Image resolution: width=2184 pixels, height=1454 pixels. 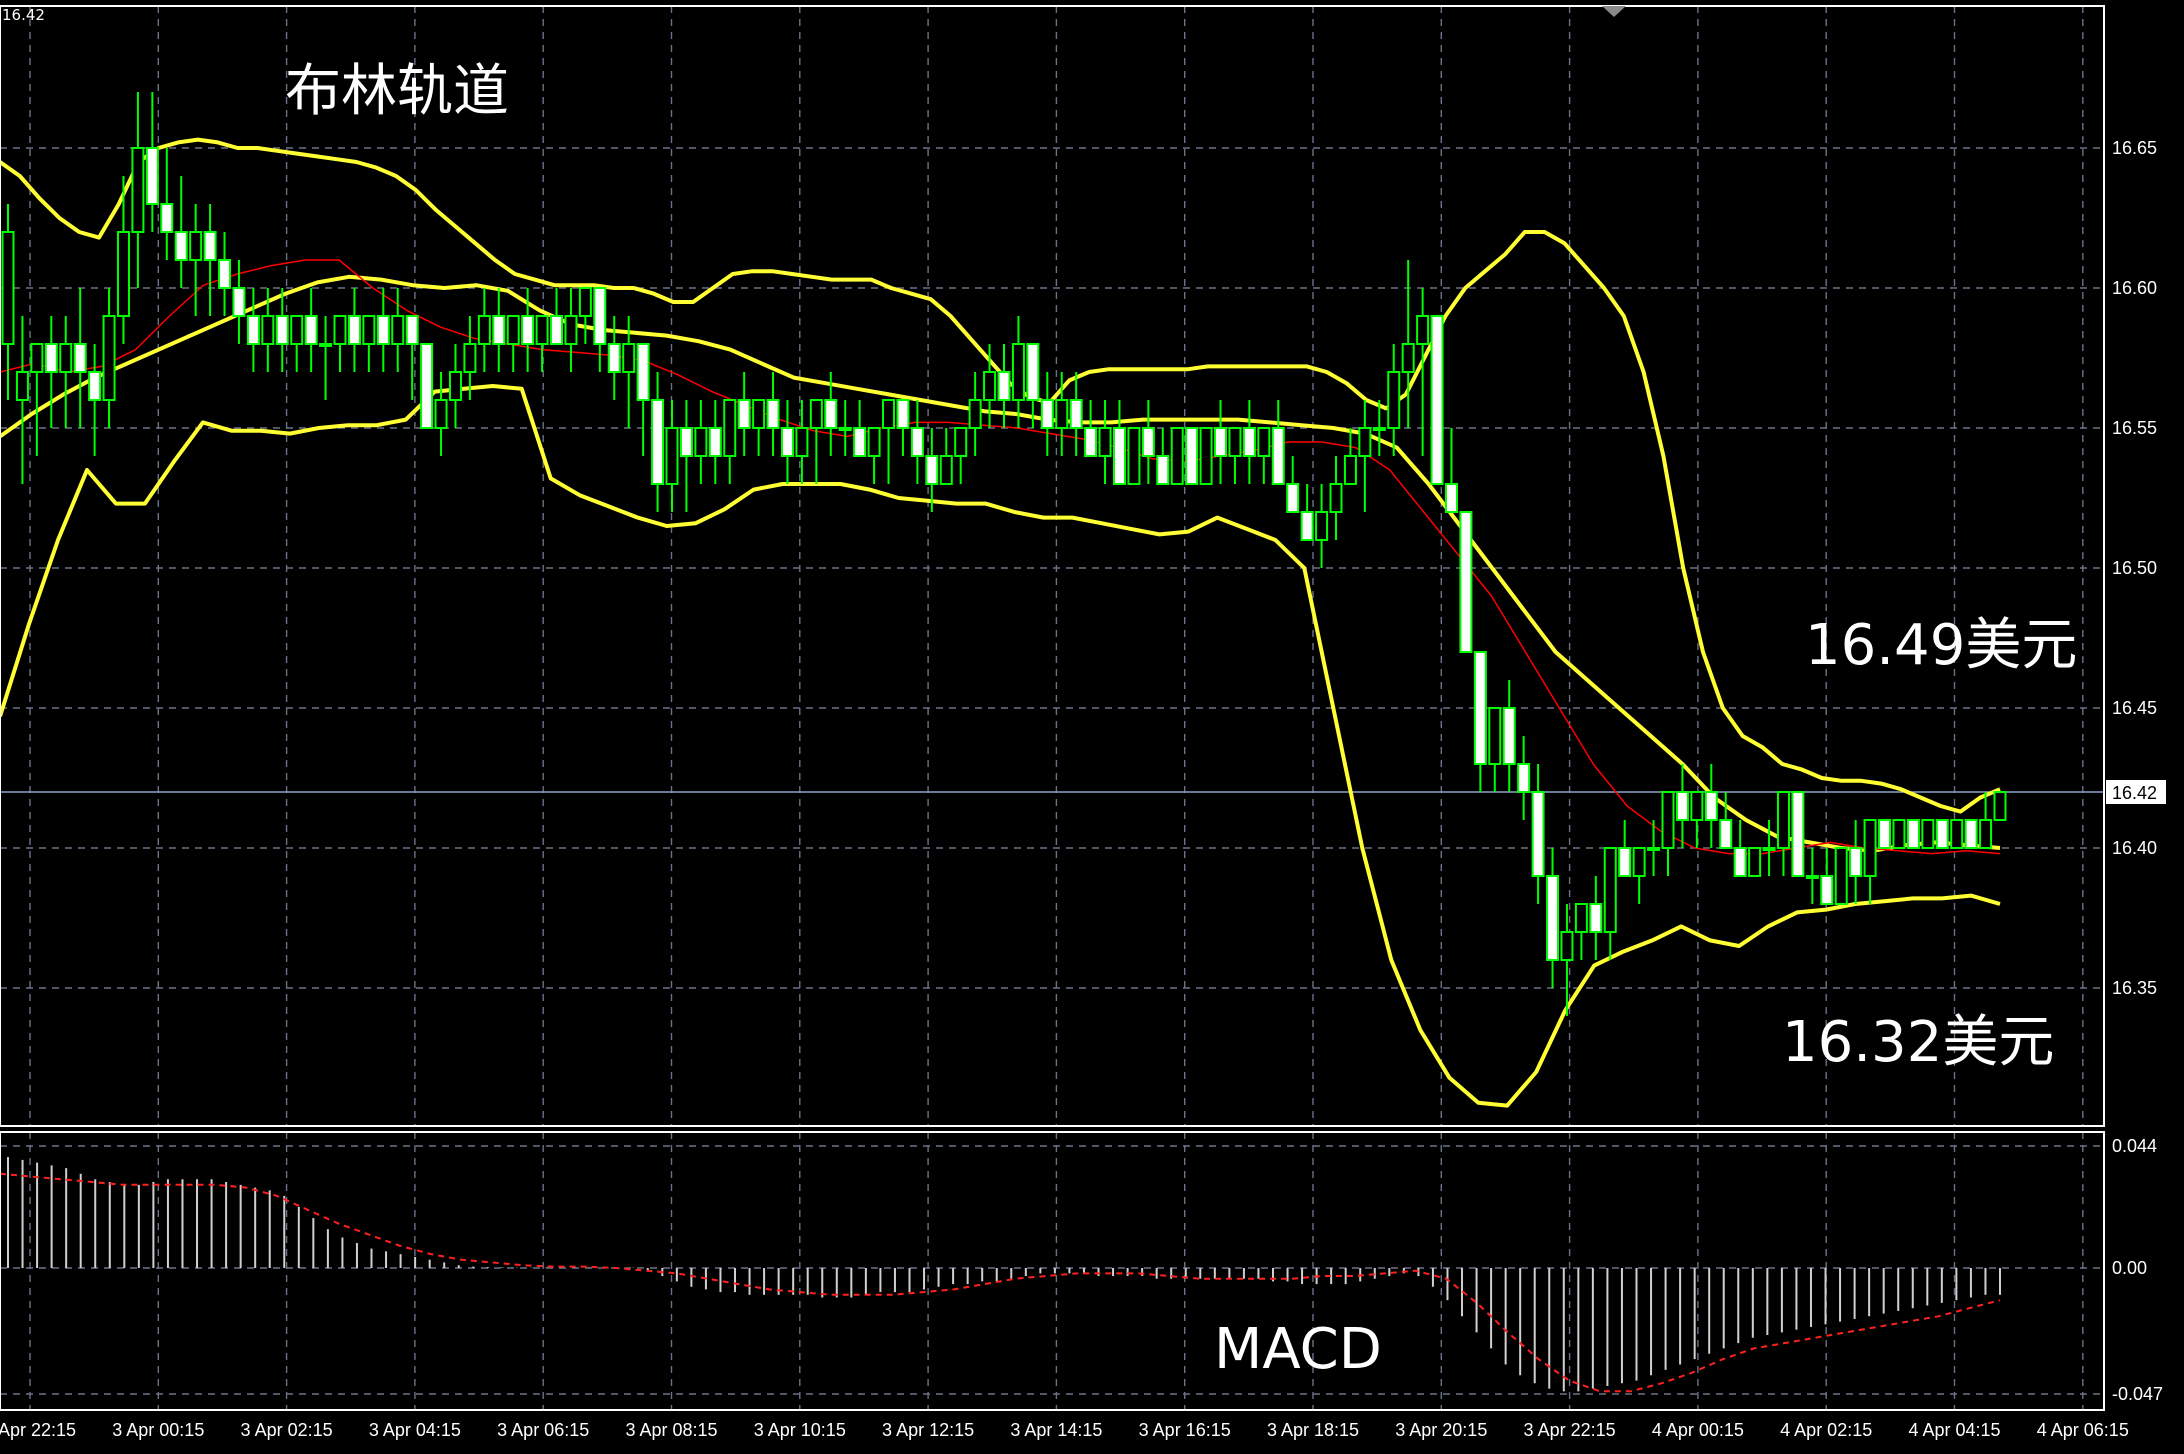 I want to click on x-tick-label: 3 Apr 14:15, so click(x=1056, y=1430).